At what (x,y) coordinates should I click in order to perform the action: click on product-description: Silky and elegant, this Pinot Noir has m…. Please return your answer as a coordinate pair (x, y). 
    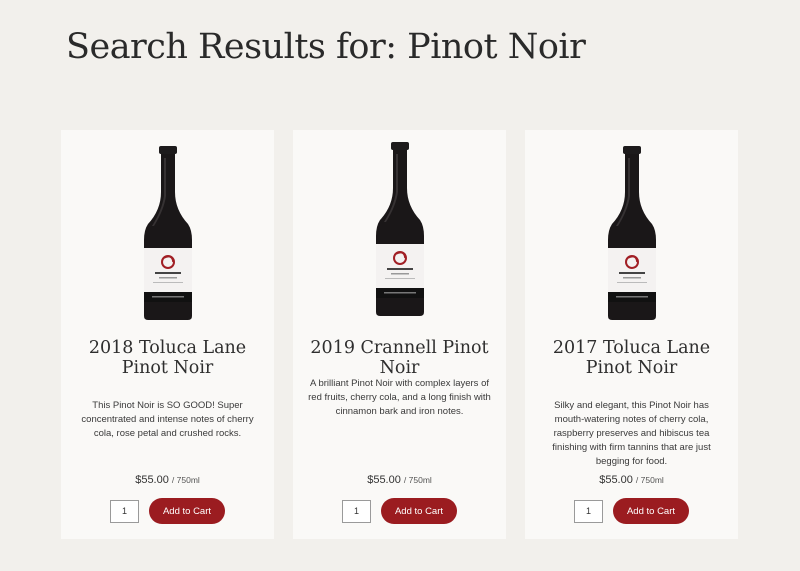
    Looking at the image, I should click on (631, 433).